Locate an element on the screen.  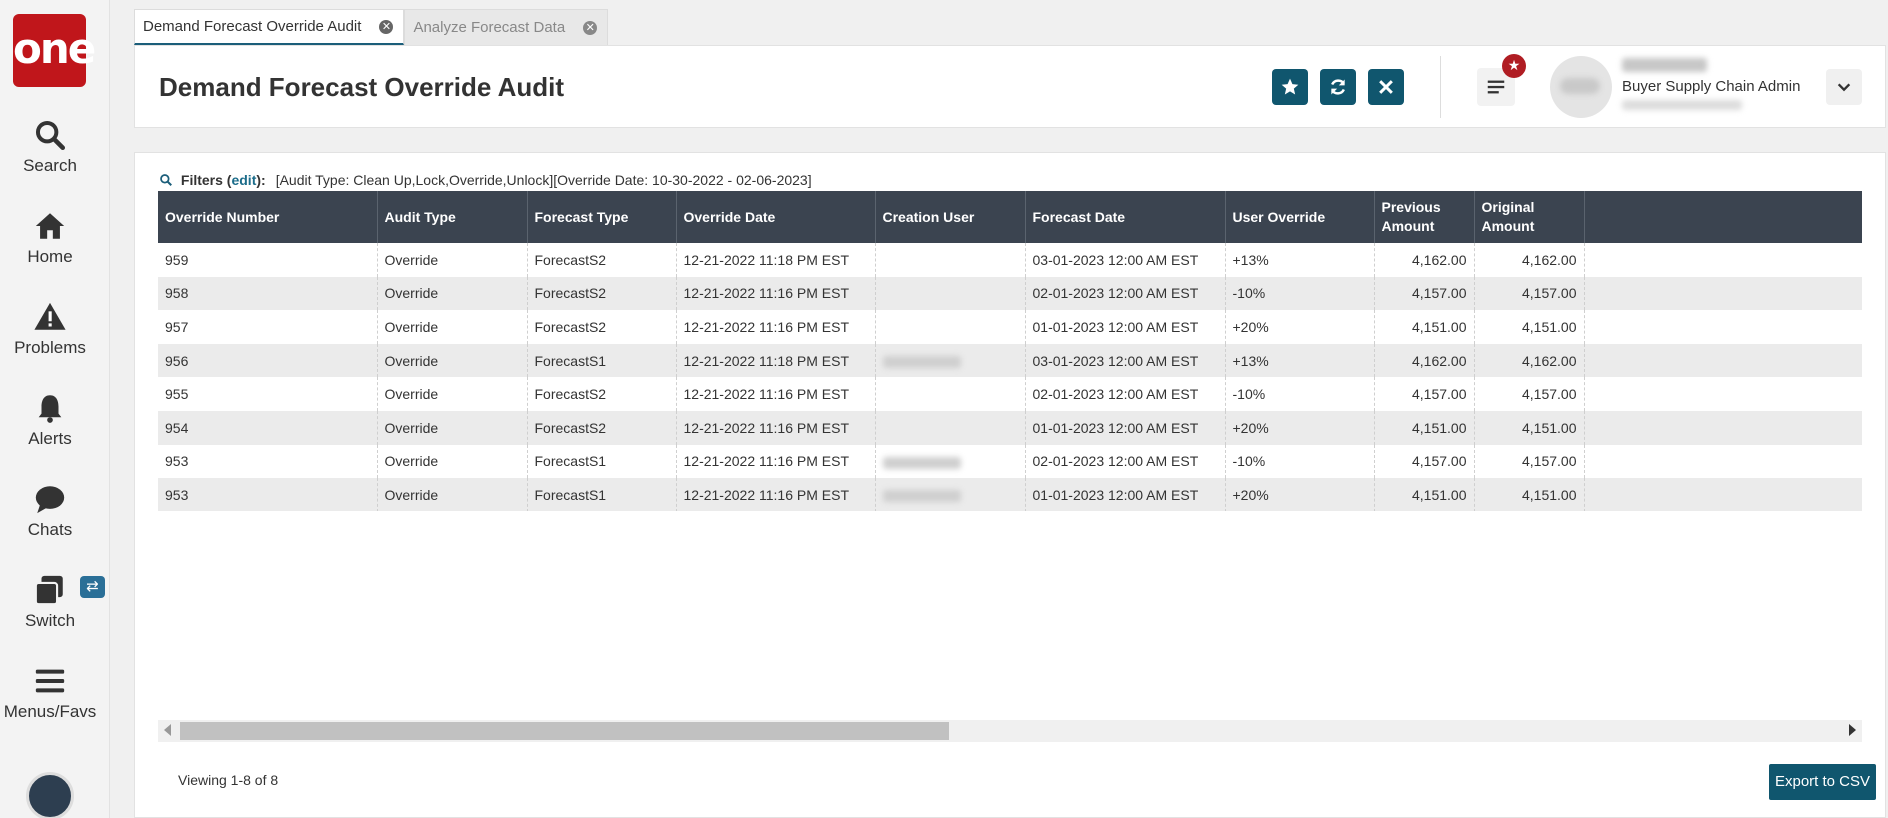
nav-home: Home is located at coordinates (50, 238).